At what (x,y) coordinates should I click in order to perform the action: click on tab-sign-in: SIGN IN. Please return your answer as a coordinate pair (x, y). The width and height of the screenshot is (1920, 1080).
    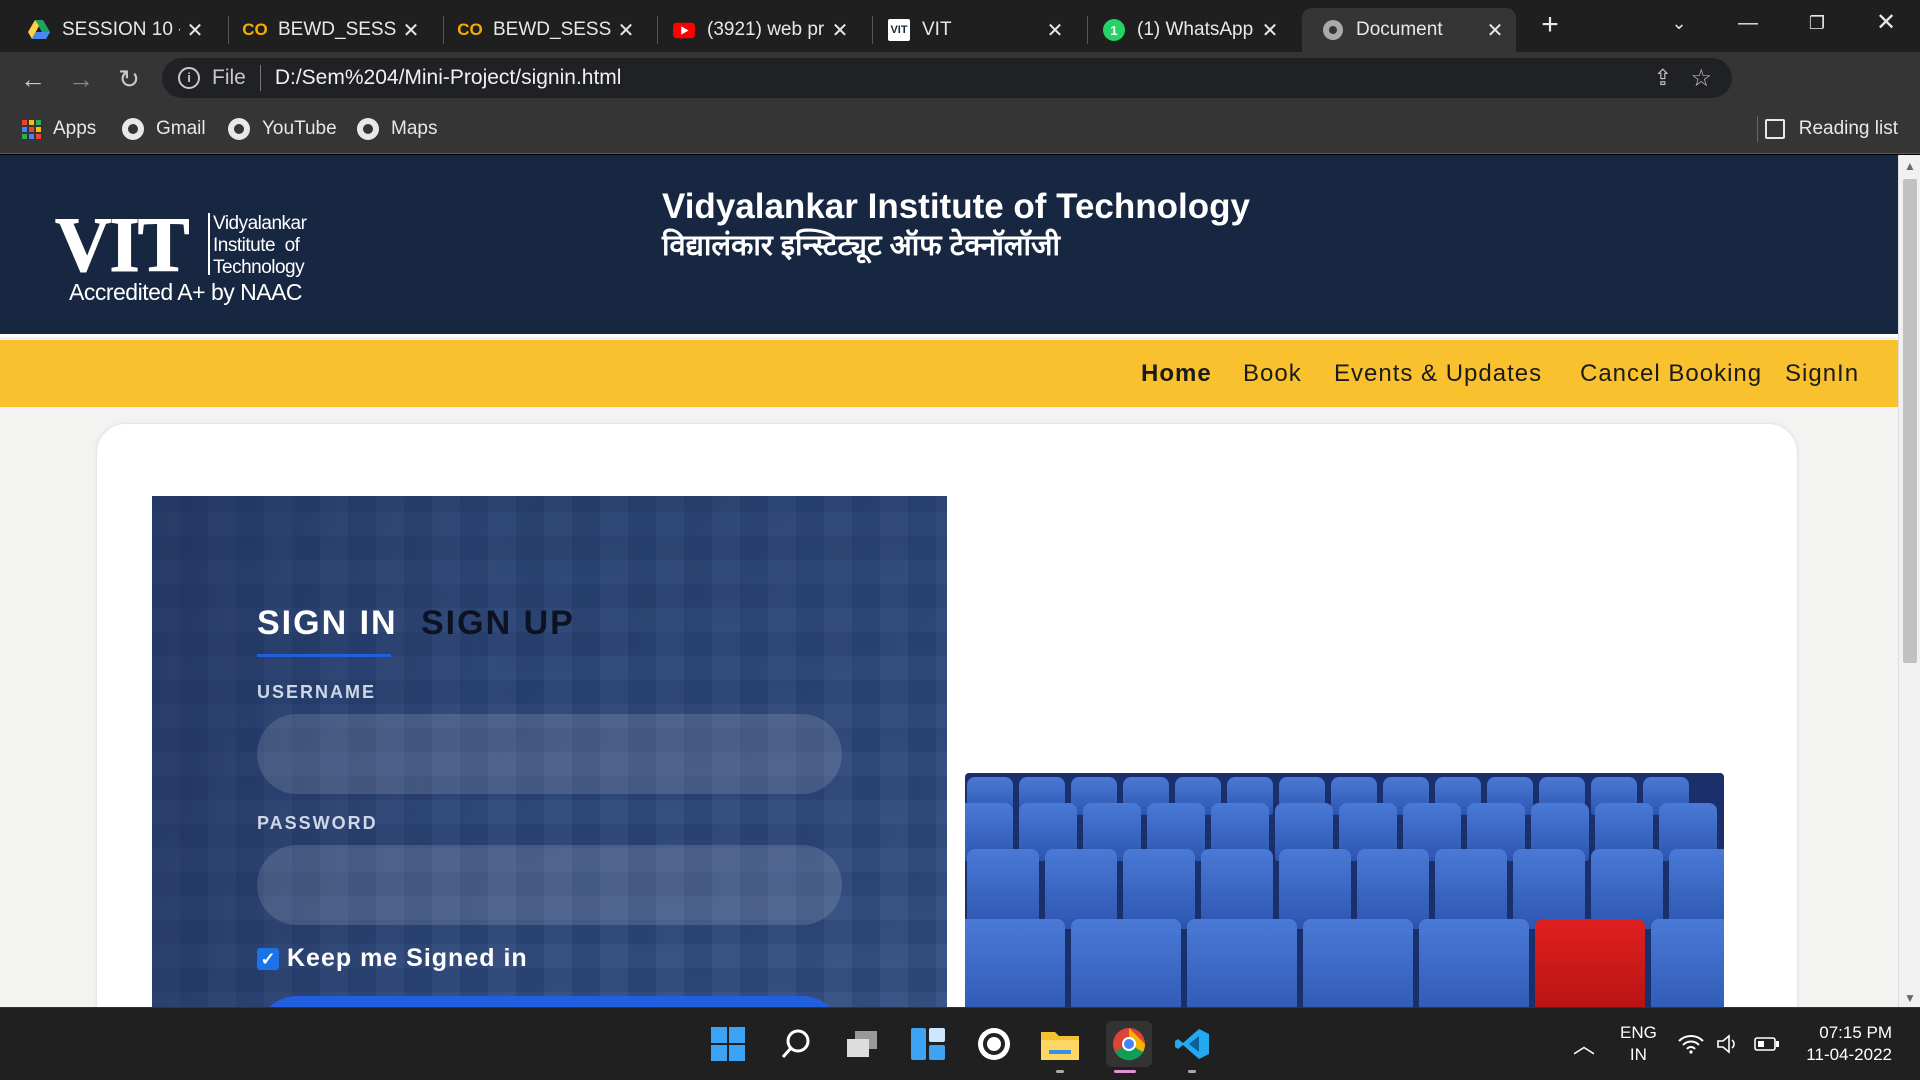
    Looking at the image, I should click on (327, 623).